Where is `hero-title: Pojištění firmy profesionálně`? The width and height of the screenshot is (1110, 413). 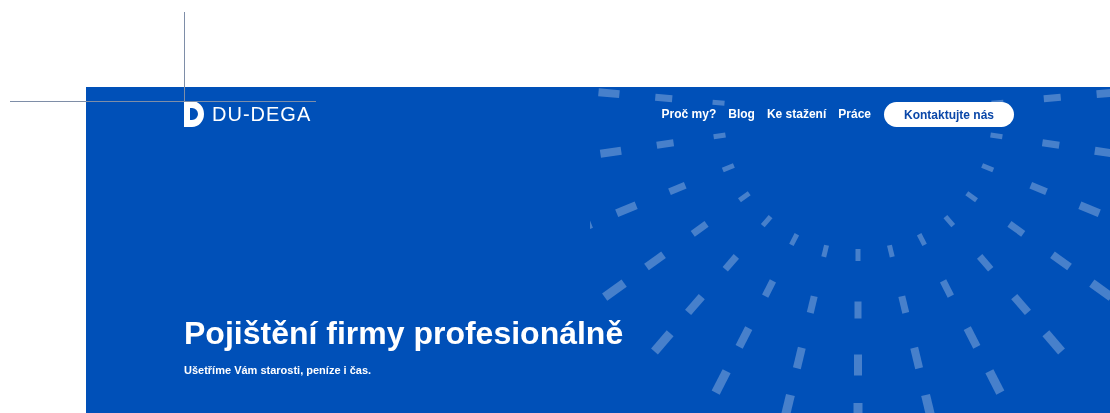
hero-title: Pojištění firmy profesionálně is located at coordinates (404, 333).